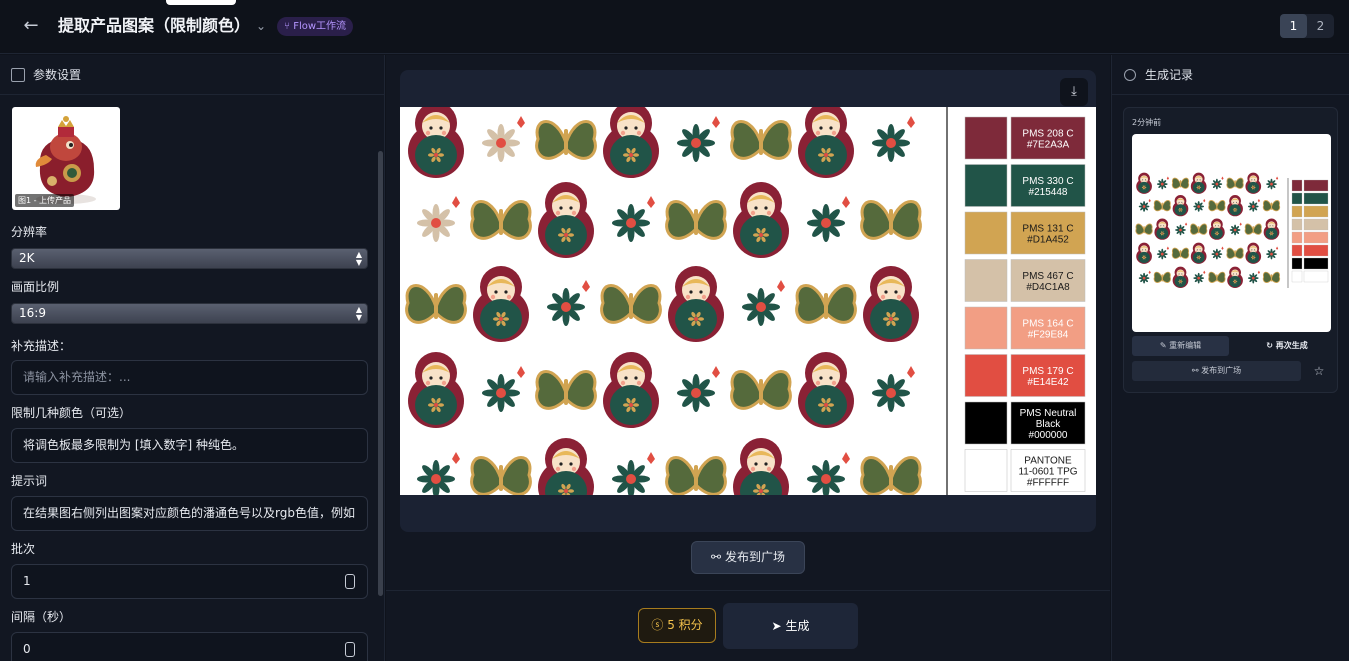 This screenshot has width=1349, height=661. I want to click on interval-input: 0, so click(189, 646).